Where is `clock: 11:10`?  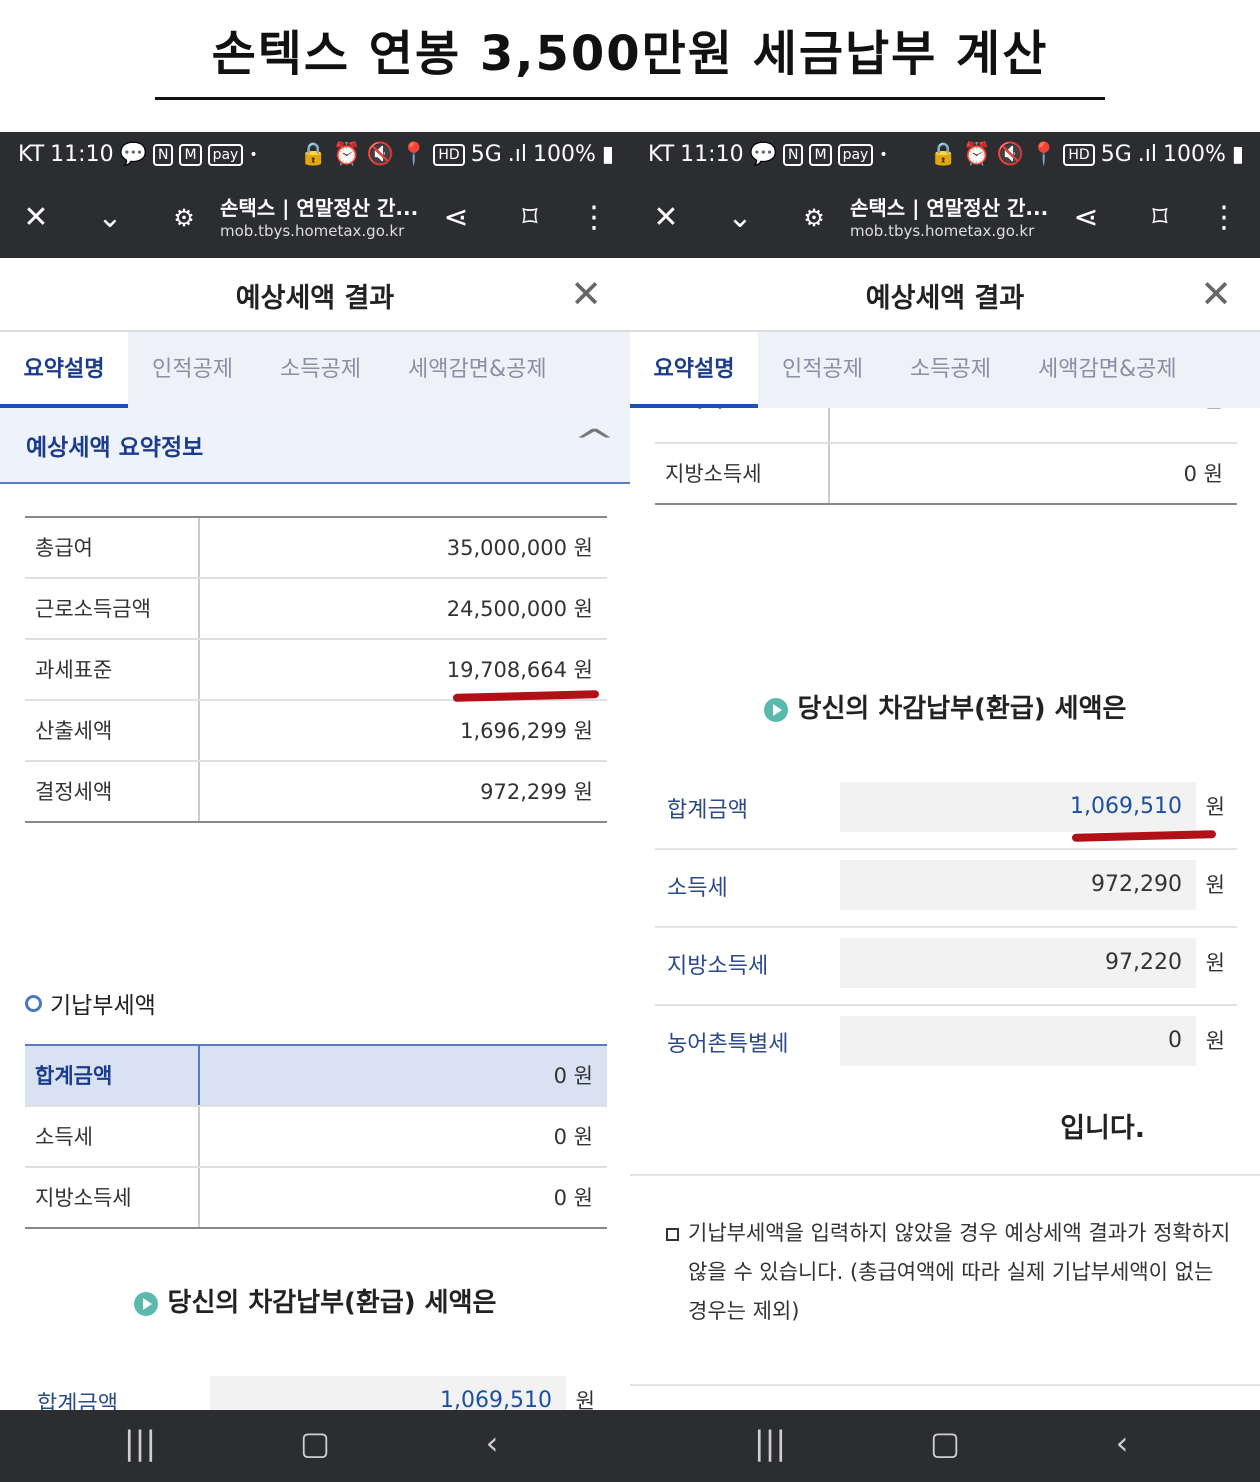
clock: 11:10 is located at coordinates (712, 154).